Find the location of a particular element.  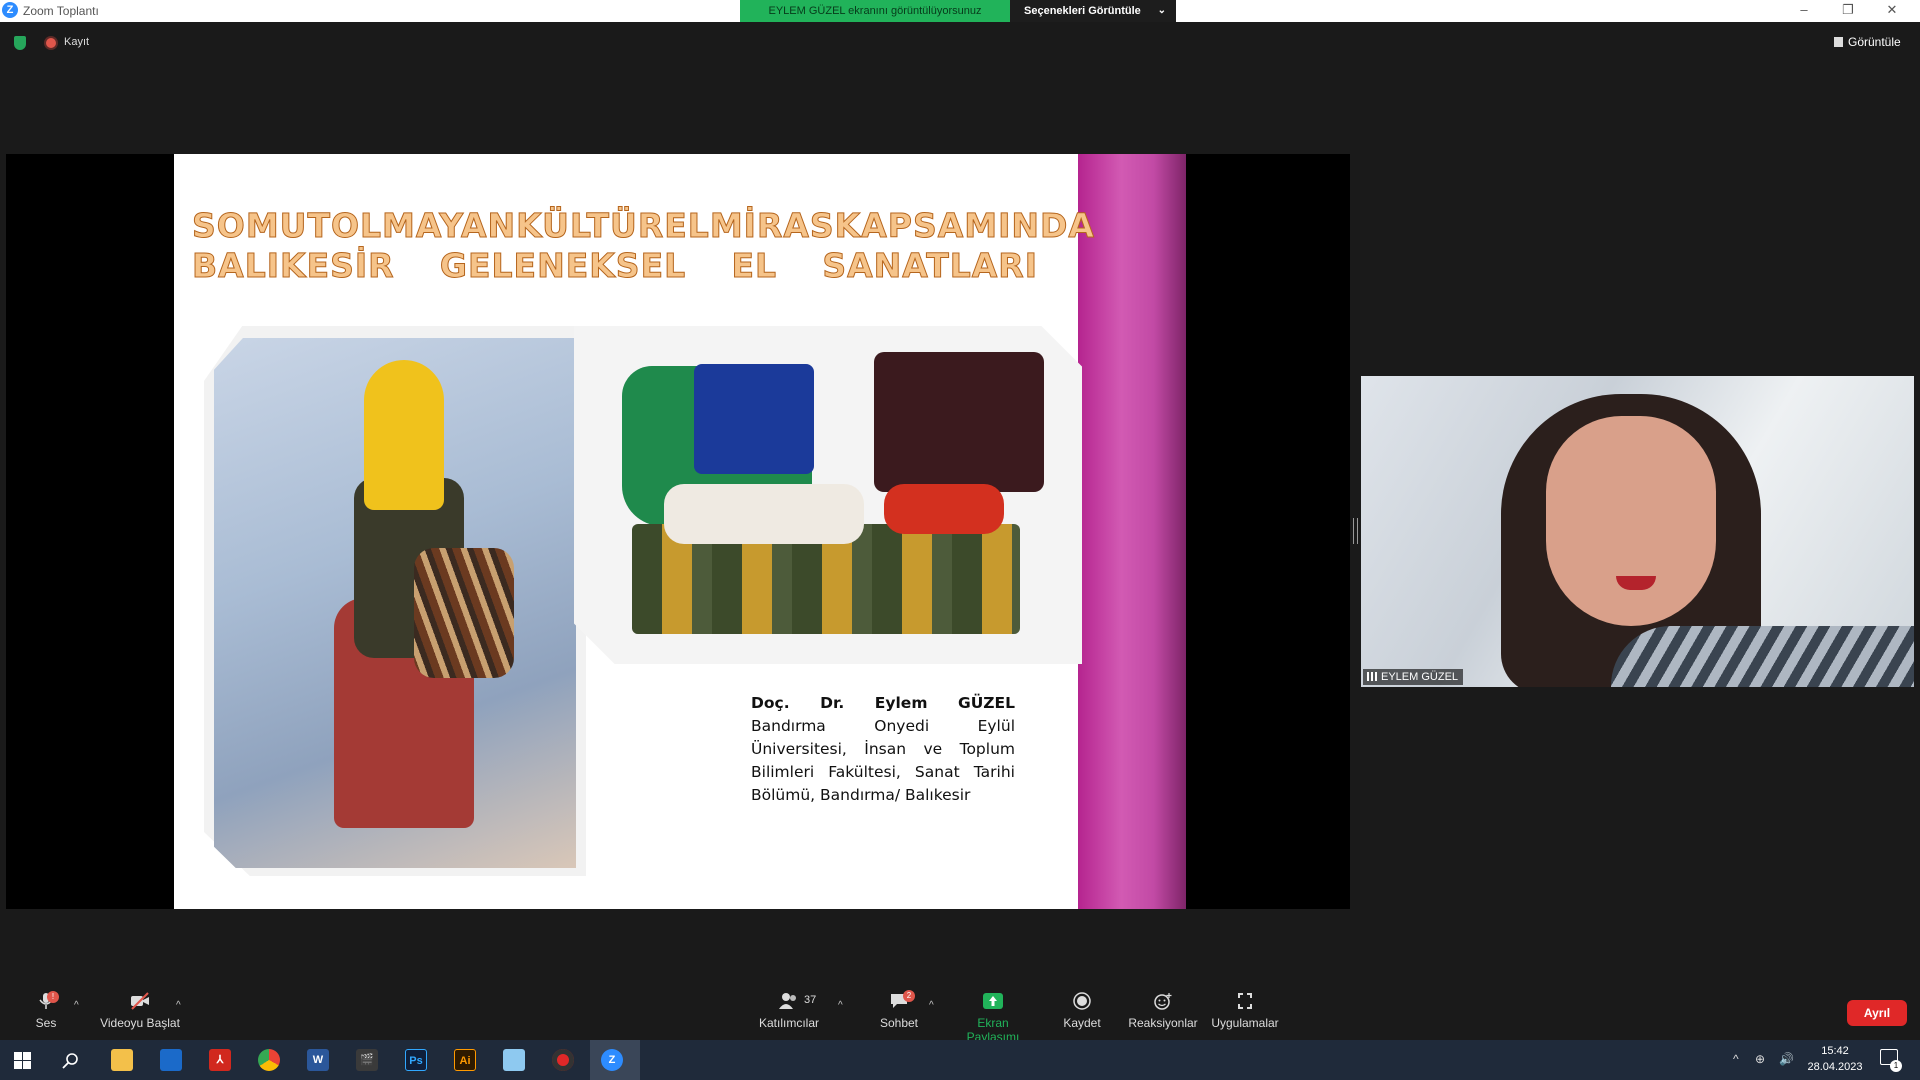

share-screen-button: Ekran Paylaşımı is located at coordinates (993, 1018).